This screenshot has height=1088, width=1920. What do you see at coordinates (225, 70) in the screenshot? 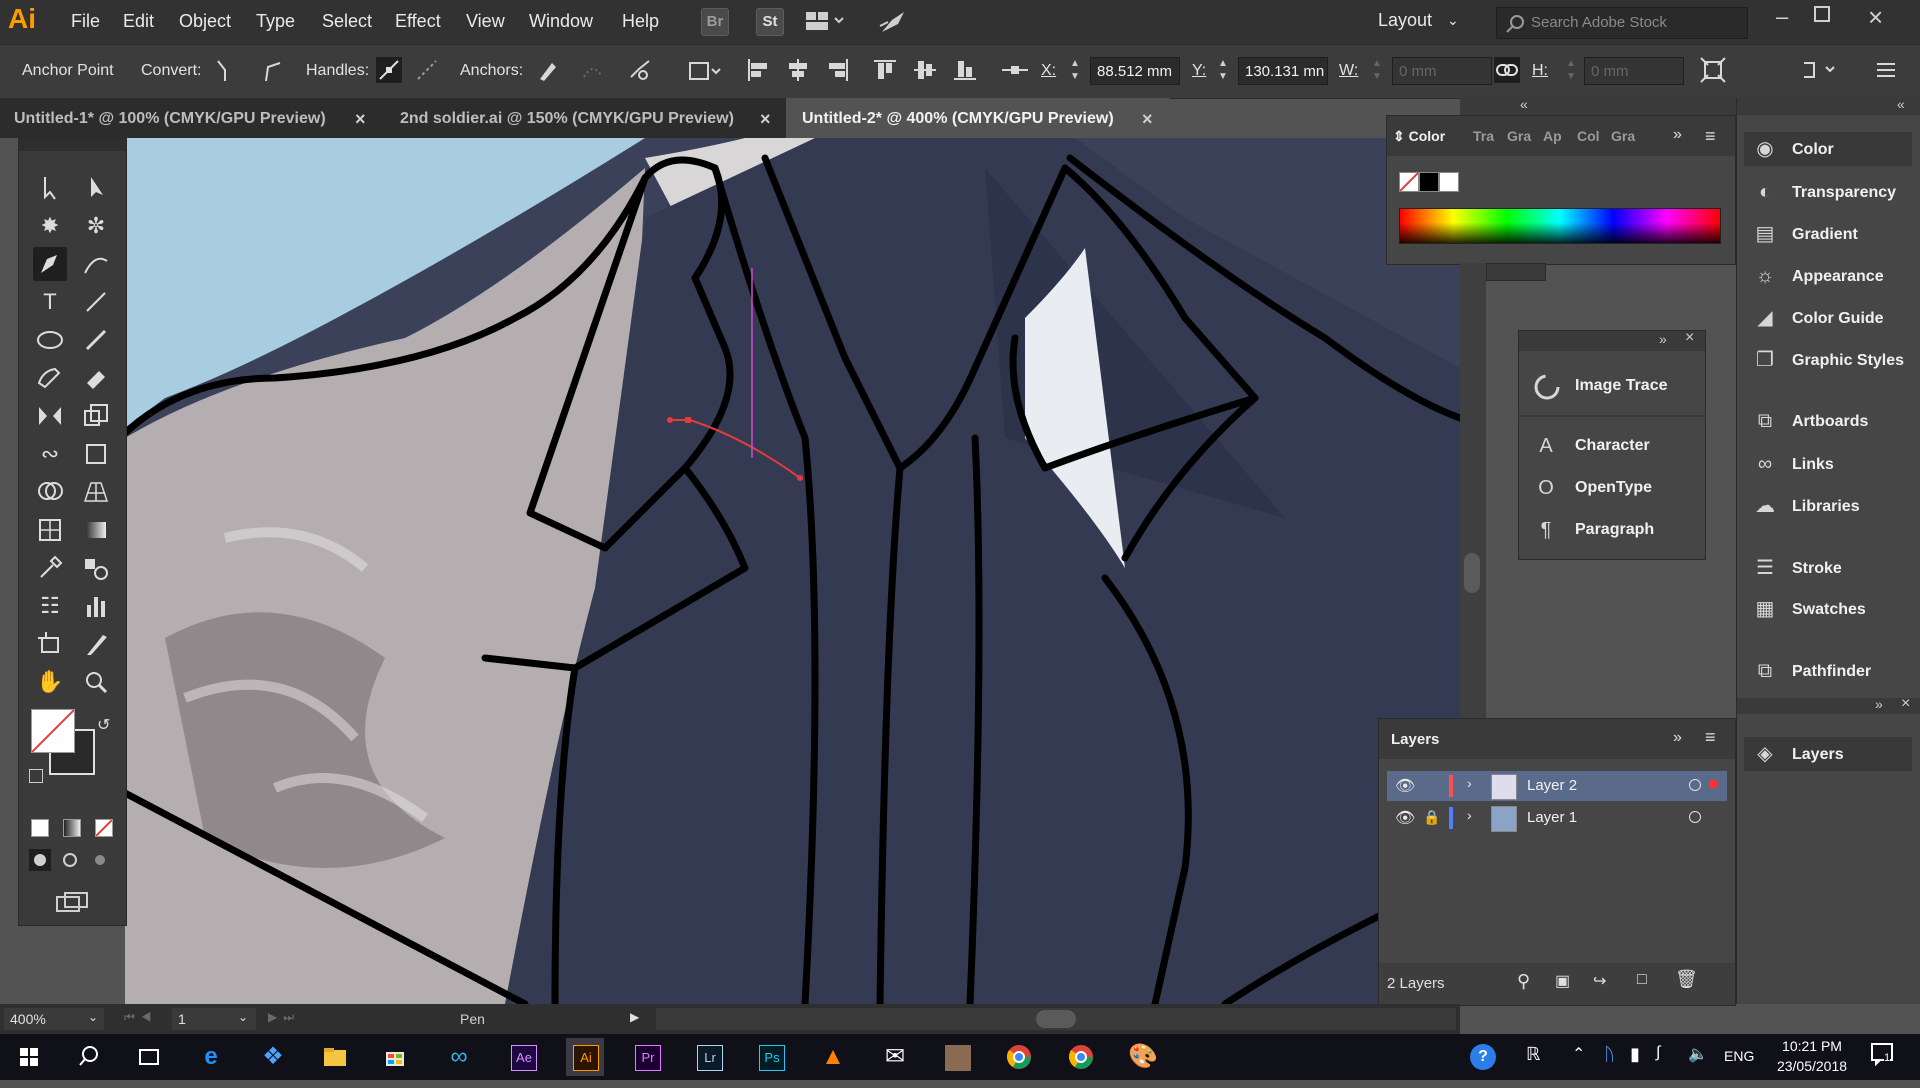
I see `convert-to-corner-icon` at bounding box center [225, 70].